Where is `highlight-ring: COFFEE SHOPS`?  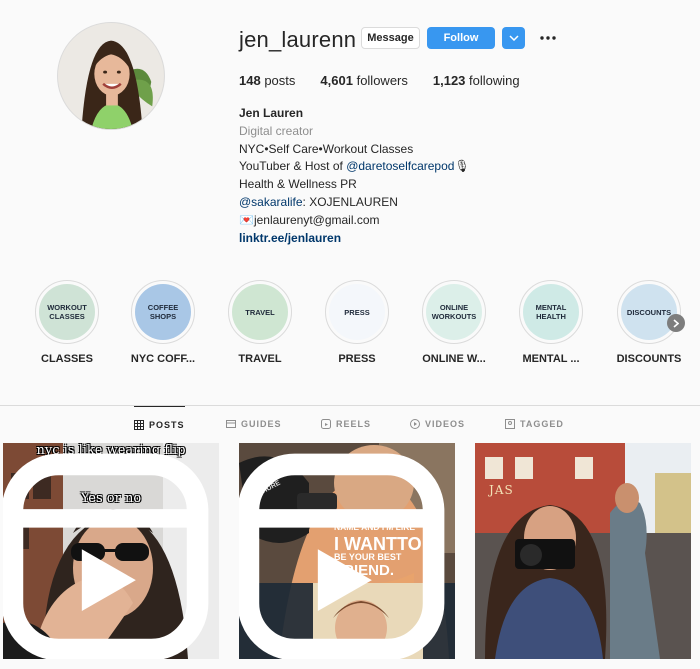
highlight-ring: COFFEE SHOPS is located at coordinates (163, 312).